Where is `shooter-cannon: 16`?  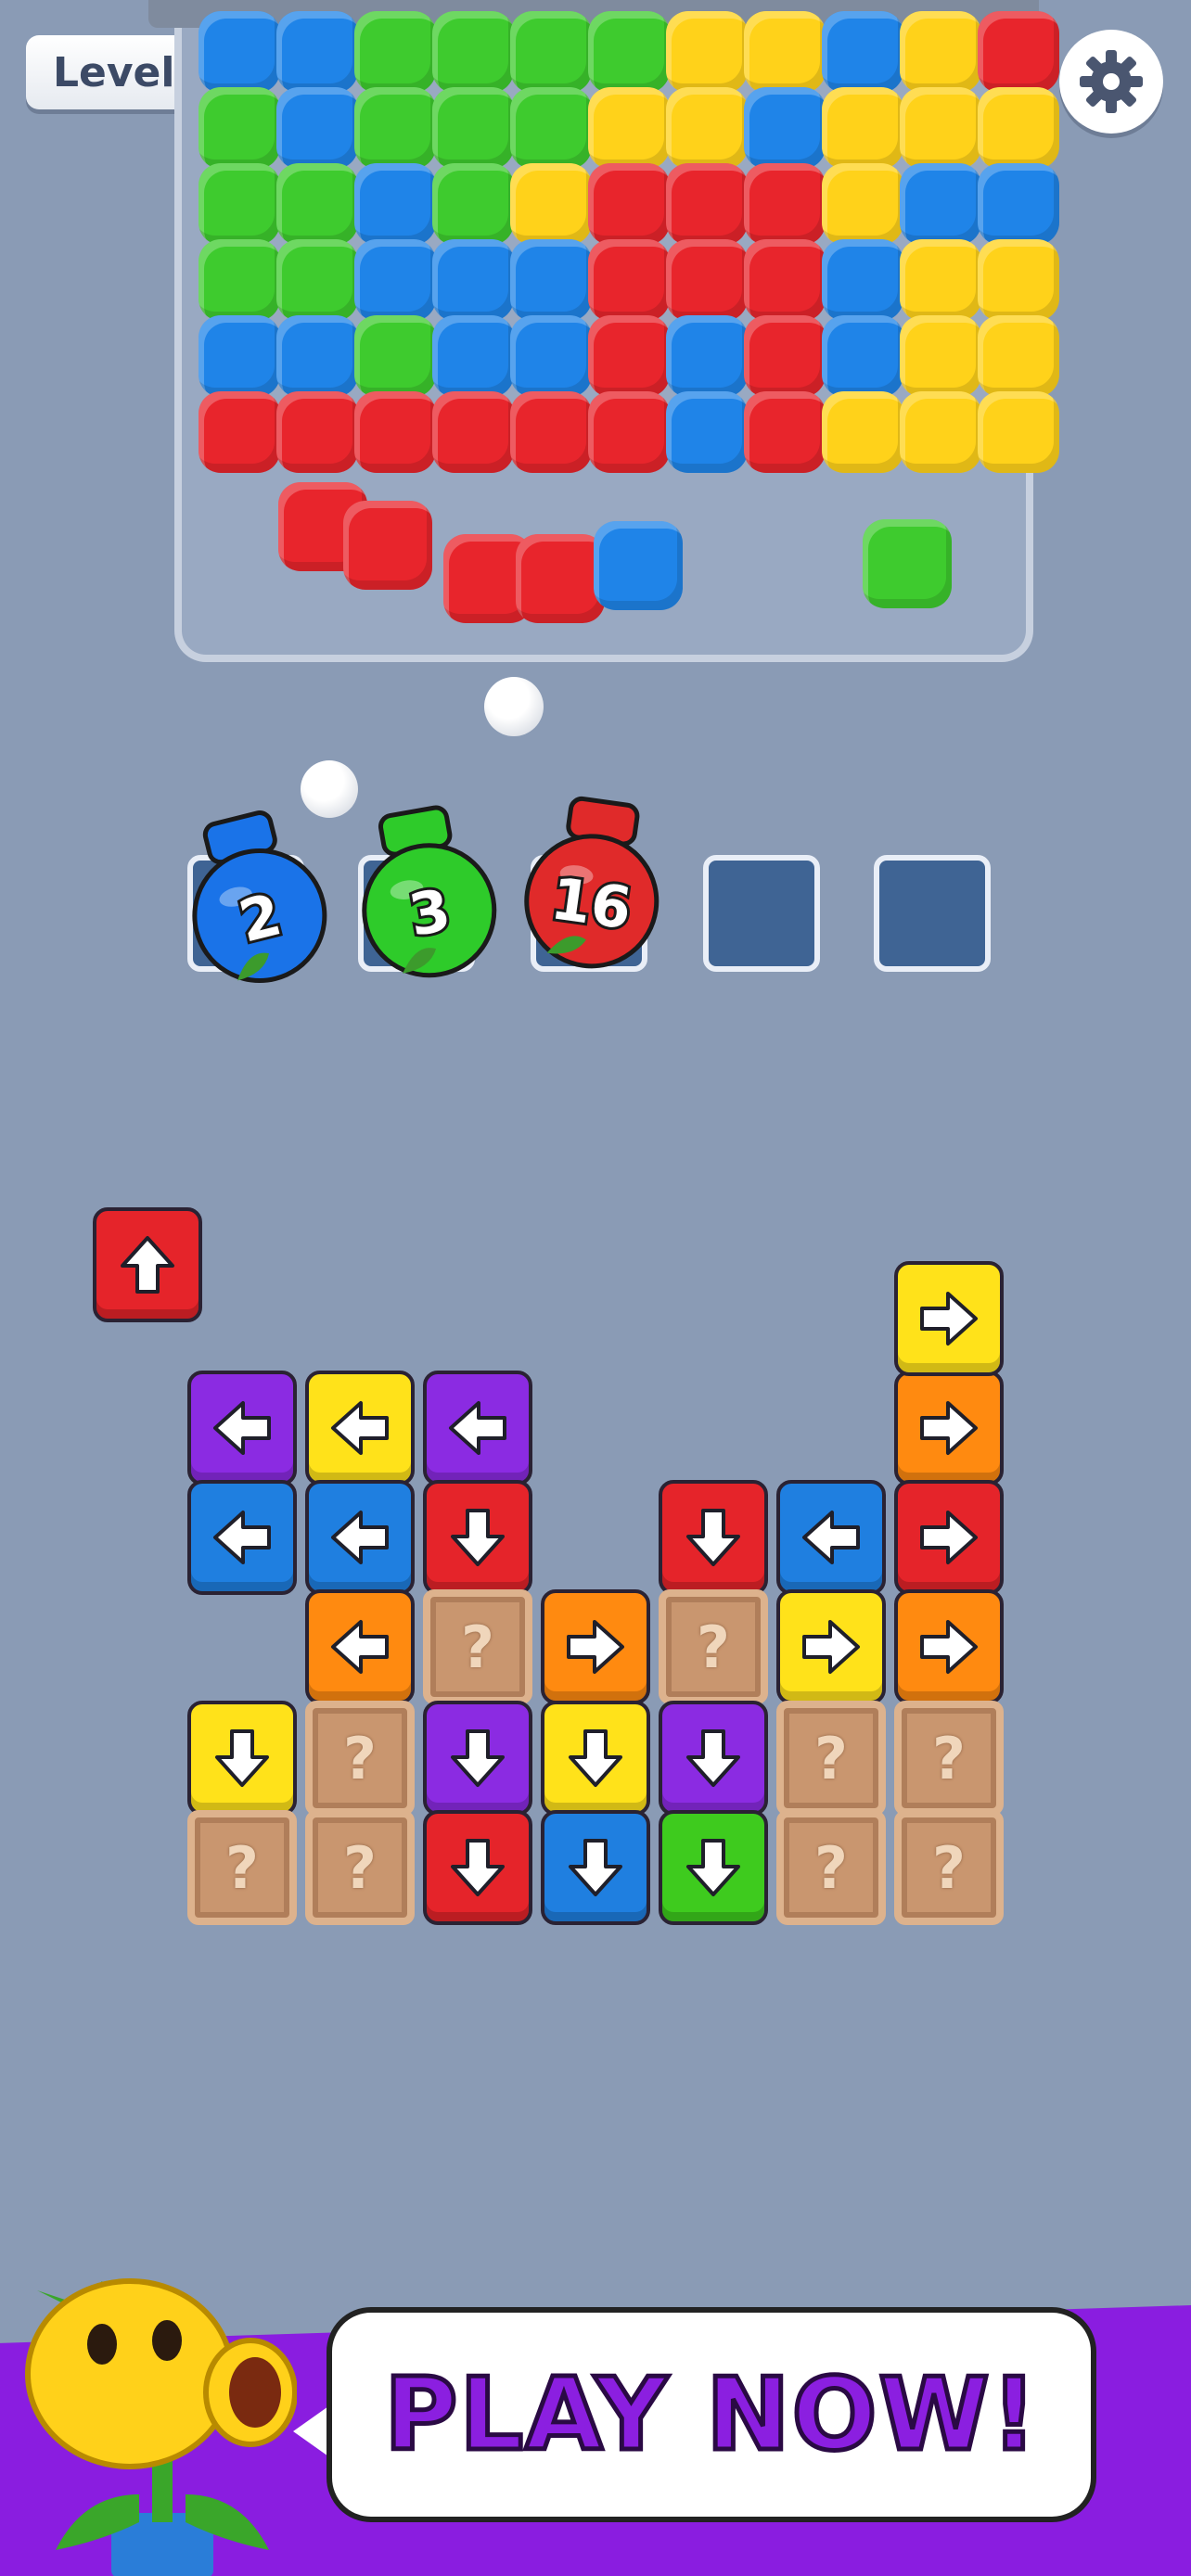
shooter-cannon: 16 is located at coordinates (593, 886).